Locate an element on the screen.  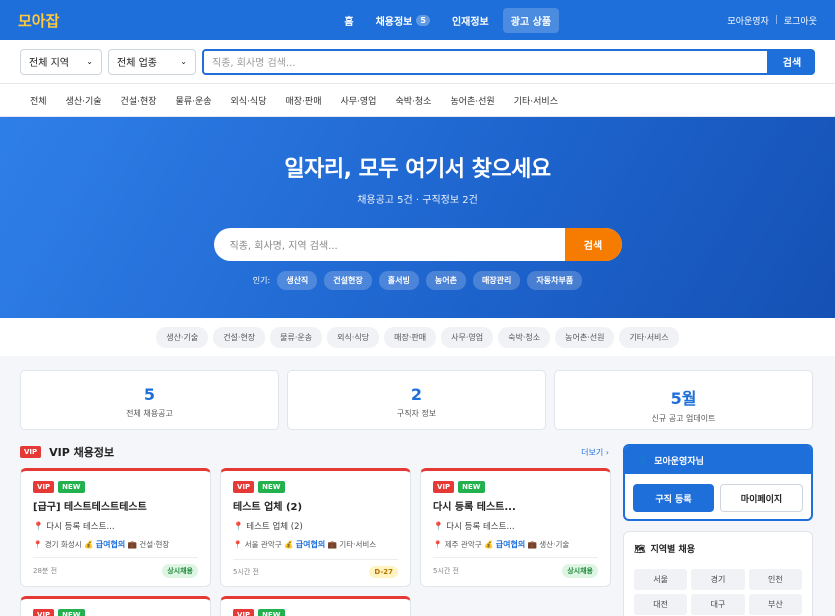
hero-subtitle: 채용공고 5건 · 구직정보 2건 is located at coordinates (417, 200).